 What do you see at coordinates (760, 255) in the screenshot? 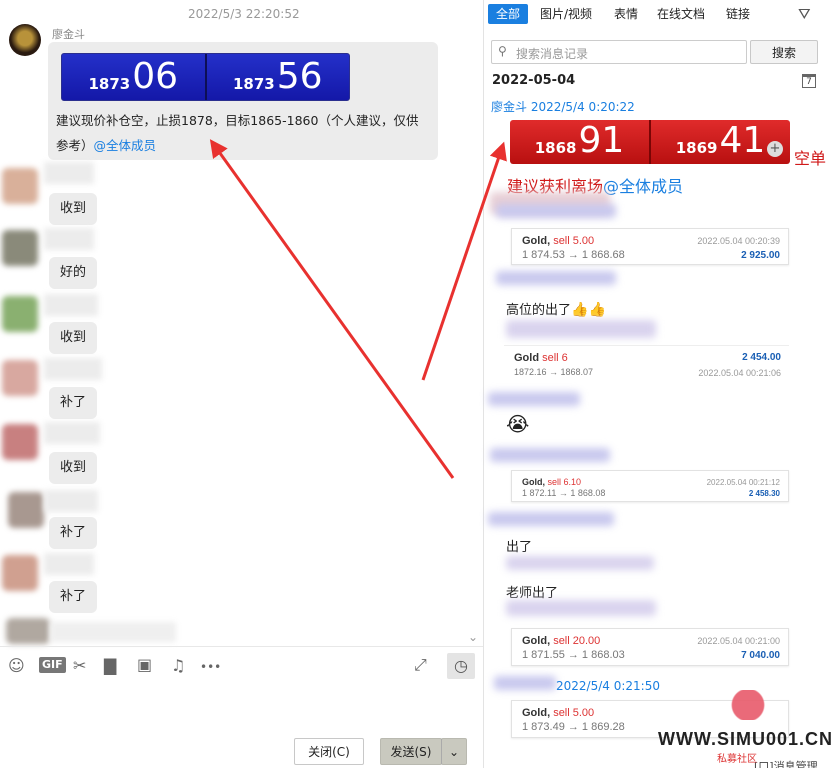
I see `trade-amount: 2 925.00` at bounding box center [760, 255].